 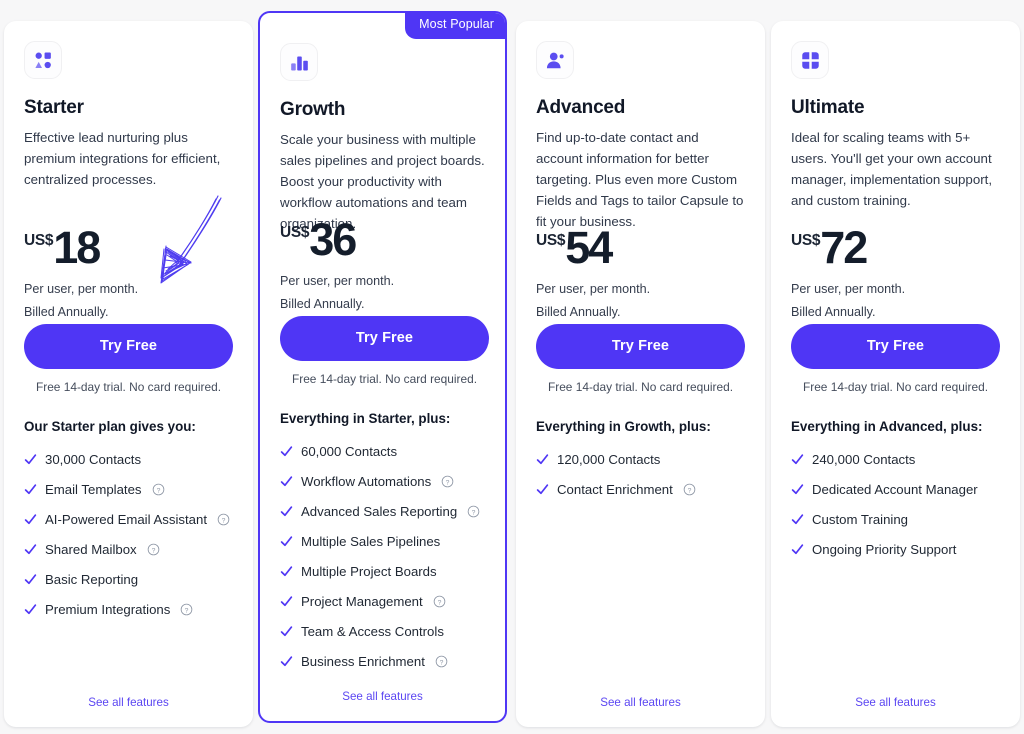 What do you see at coordinates (77, 247) in the screenshot?
I see `price-amount: 18` at bounding box center [77, 247].